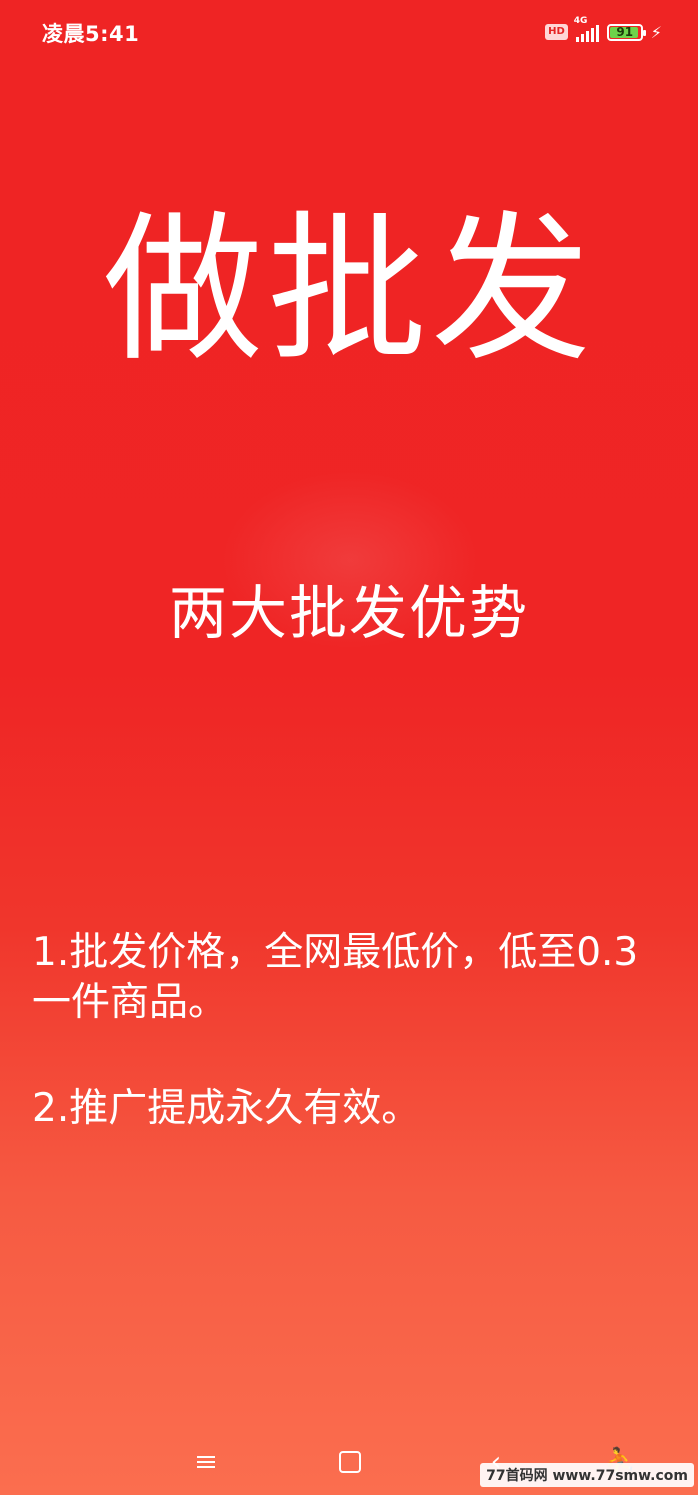 The width and height of the screenshot is (698, 1495). What do you see at coordinates (206, 1462) in the screenshot?
I see `menu-icon` at bounding box center [206, 1462].